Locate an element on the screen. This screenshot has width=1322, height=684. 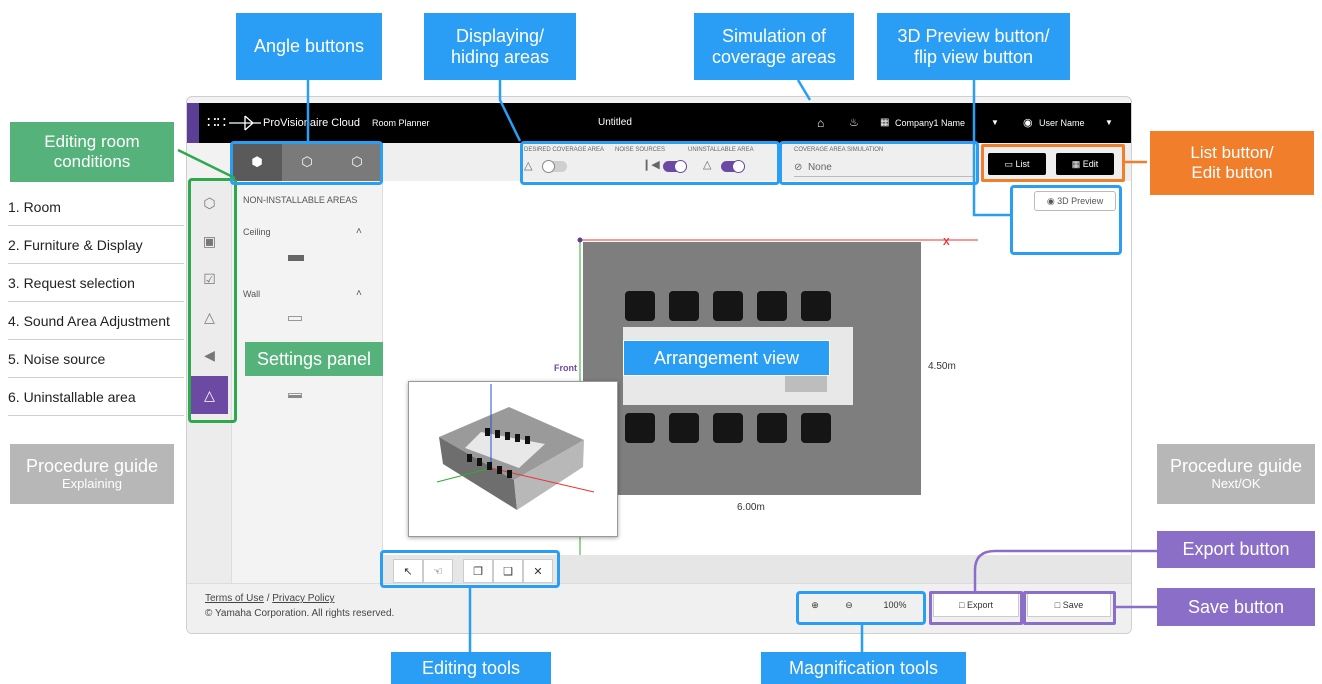
display-areas-callout: Displaying/ hiding areas is located at coordinates (500, 46).